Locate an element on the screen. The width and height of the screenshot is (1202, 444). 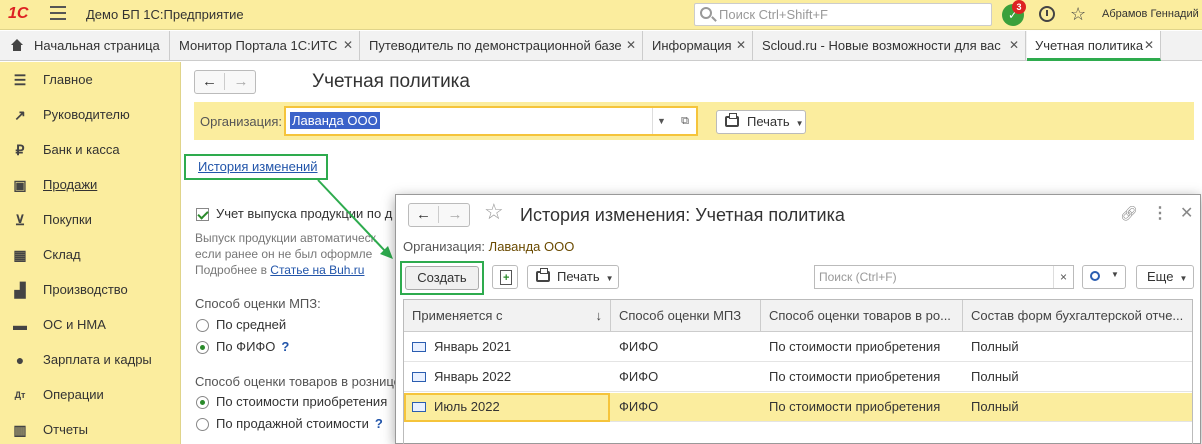
printer-icon is located at coordinates (543, 275).